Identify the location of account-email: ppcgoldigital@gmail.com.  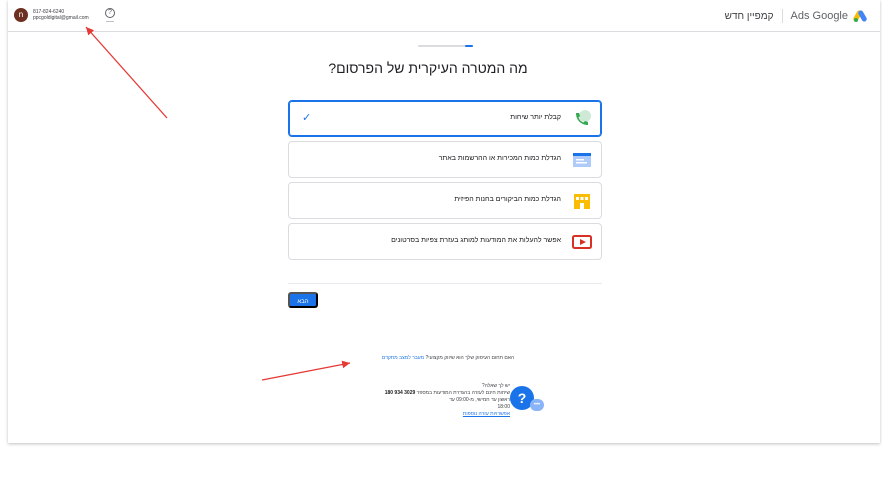
(61, 18).